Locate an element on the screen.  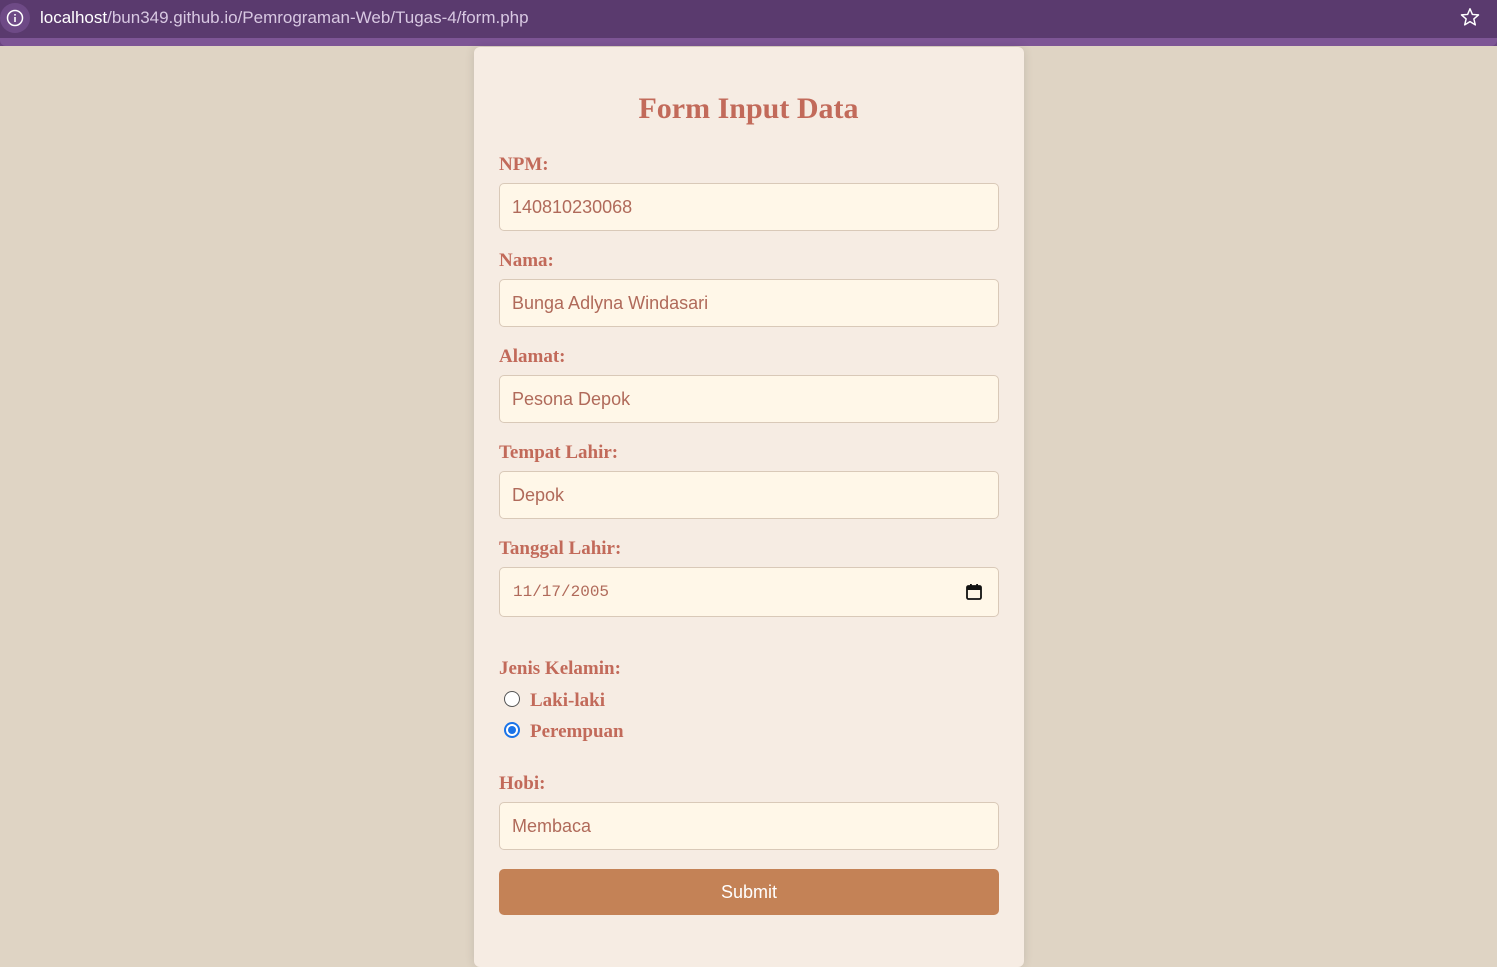
alamat-label: Alamat: is located at coordinates (532, 356).